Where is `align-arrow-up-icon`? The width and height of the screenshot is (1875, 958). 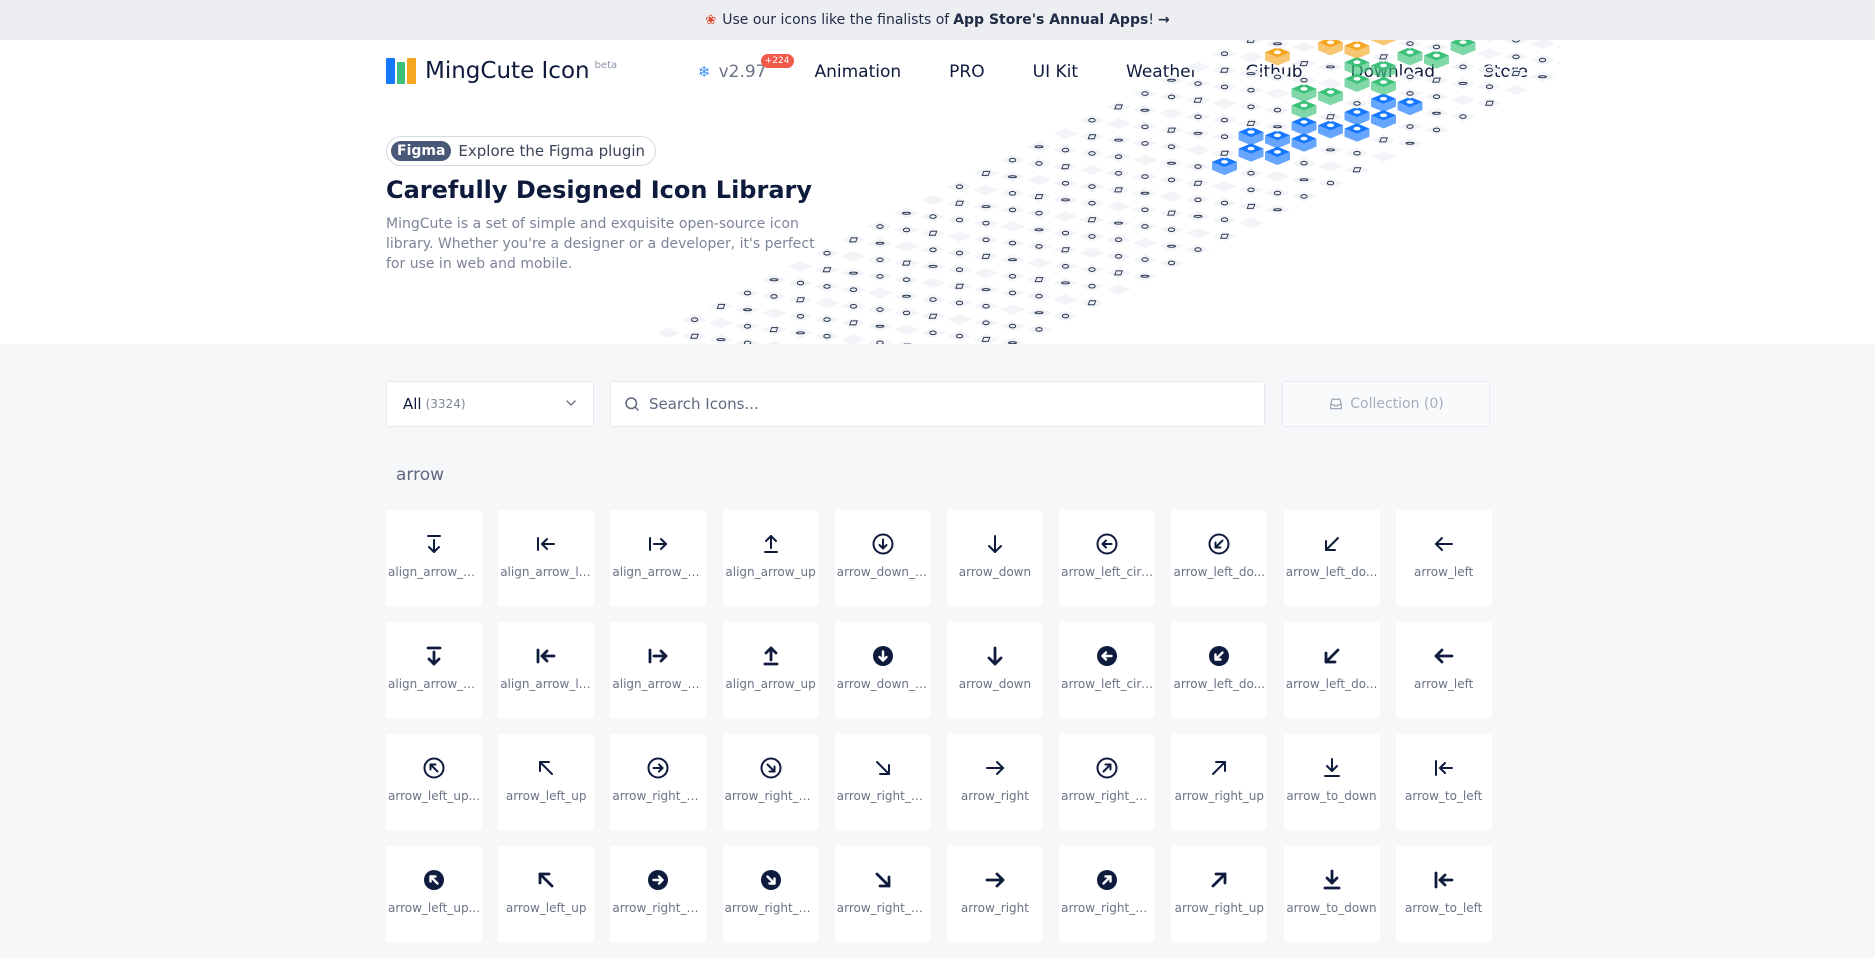
align-arrow-up-icon is located at coordinates (771, 544).